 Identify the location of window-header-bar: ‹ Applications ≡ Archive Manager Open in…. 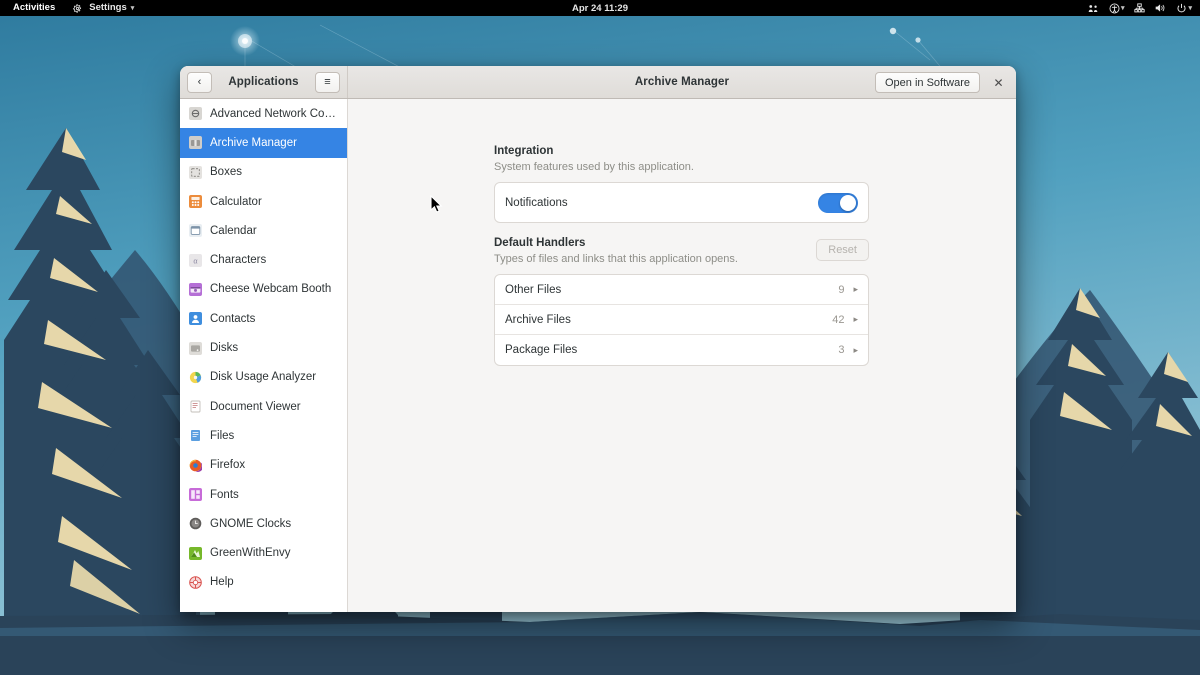
(598, 82).